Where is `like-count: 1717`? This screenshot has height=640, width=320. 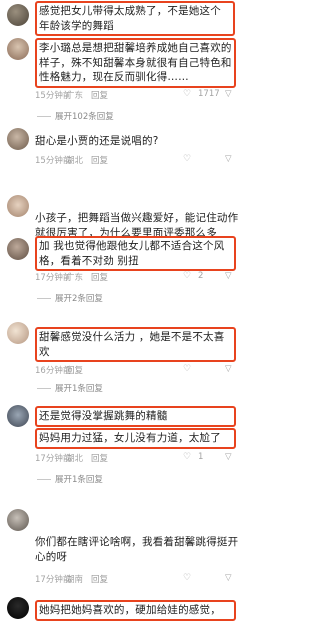 like-count: 1717 is located at coordinates (209, 94).